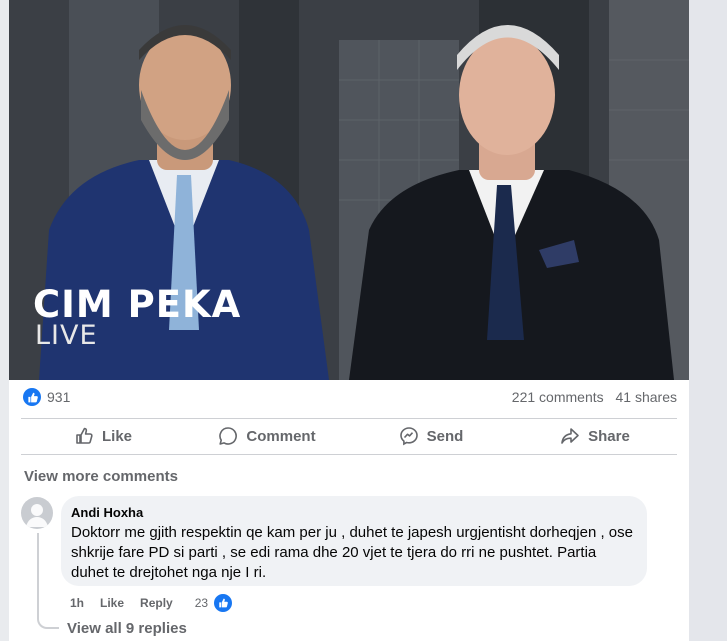  I want to click on view-more-comments-link: View more comments, so click(101, 476).